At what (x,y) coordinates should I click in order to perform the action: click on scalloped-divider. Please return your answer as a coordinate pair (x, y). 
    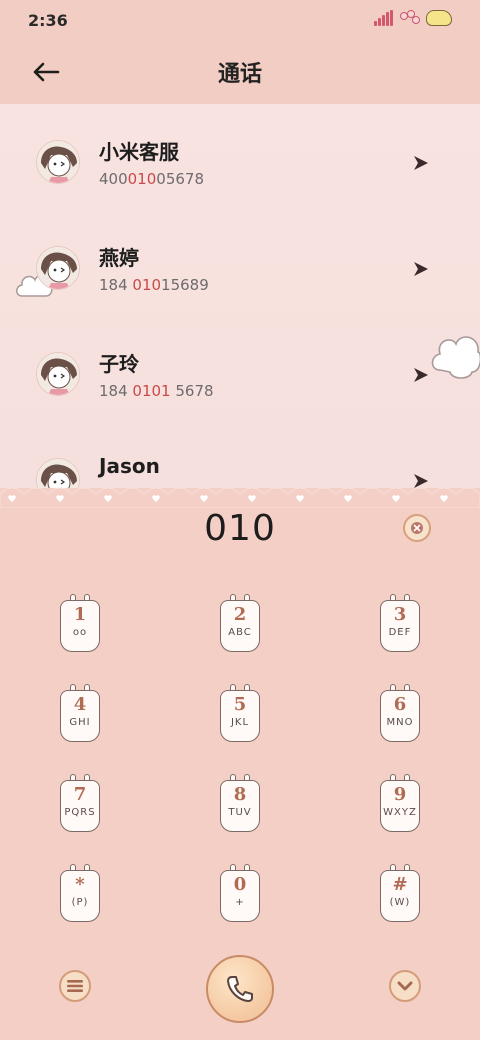
    Looking at the image, I should click on (240, 497).